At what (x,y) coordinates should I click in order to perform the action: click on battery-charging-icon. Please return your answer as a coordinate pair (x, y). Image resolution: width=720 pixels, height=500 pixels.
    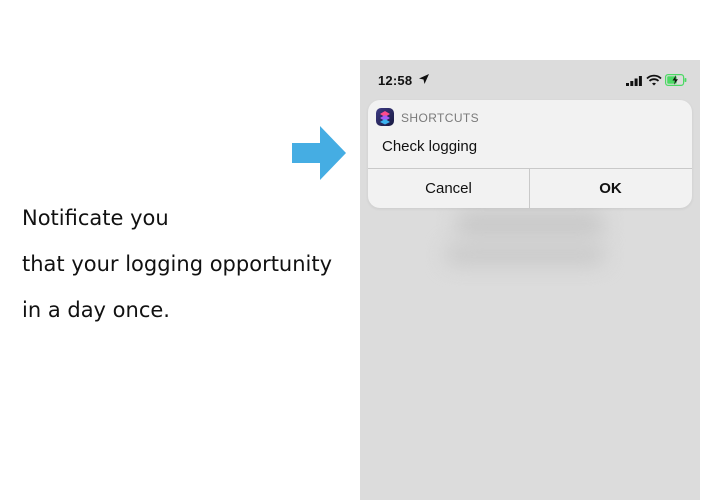
    Looking at the image, I should click on (676, 80).